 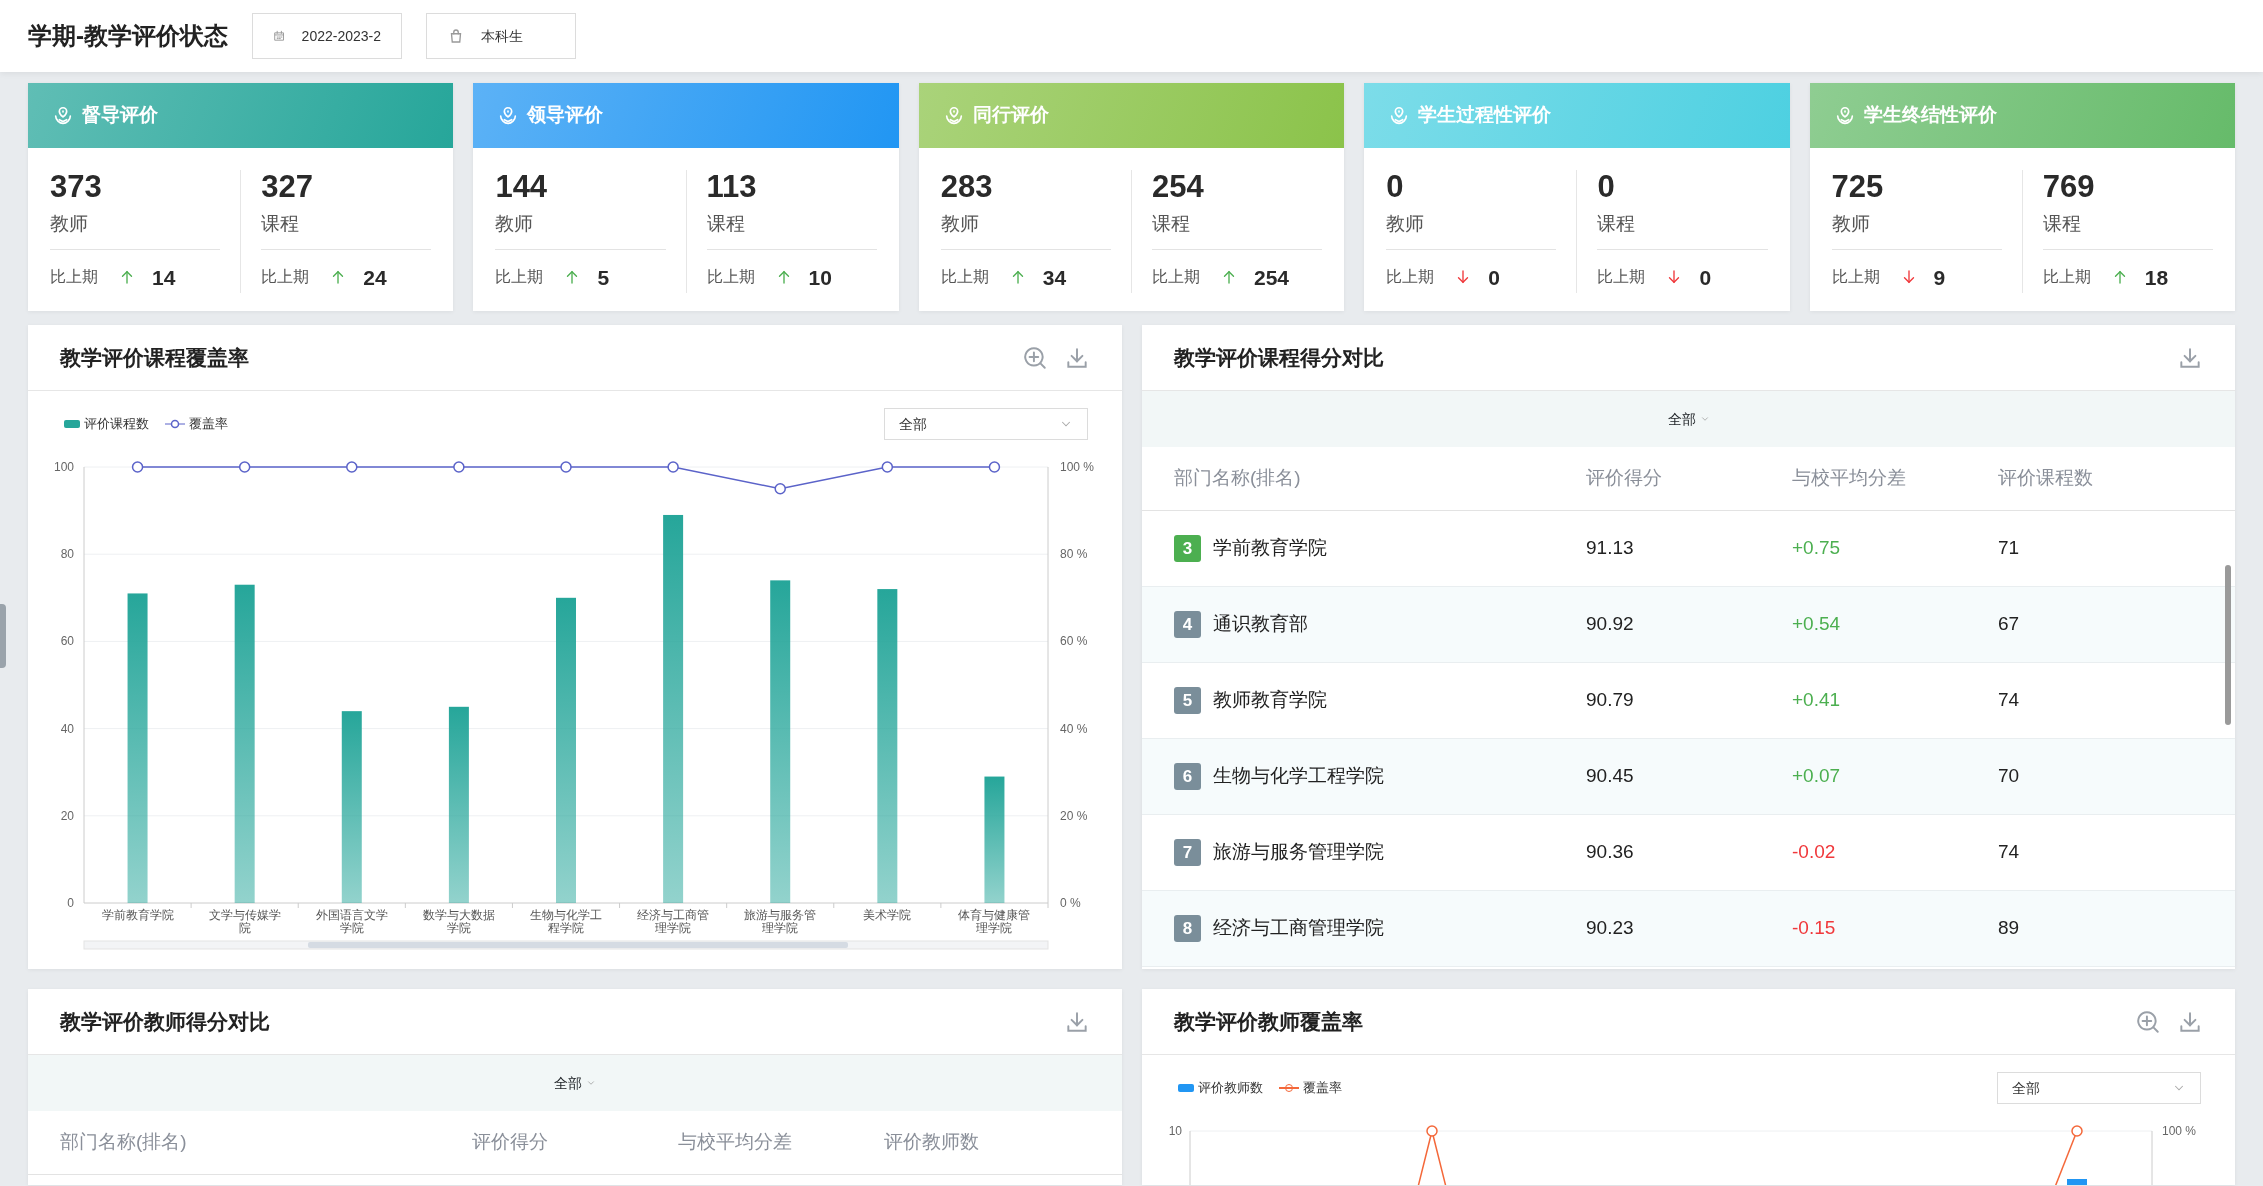 I want to click on stat-value: 725, so click(x=1858, y=187).